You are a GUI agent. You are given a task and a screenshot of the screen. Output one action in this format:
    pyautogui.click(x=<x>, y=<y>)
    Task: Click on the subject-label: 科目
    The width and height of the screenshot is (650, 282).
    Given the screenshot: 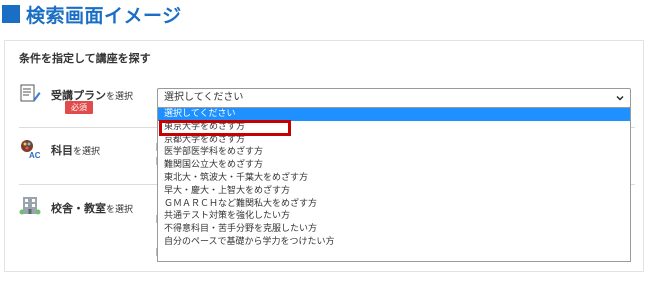 What is the action you would take?
    pyautogui.click(x=62, y=150)
    